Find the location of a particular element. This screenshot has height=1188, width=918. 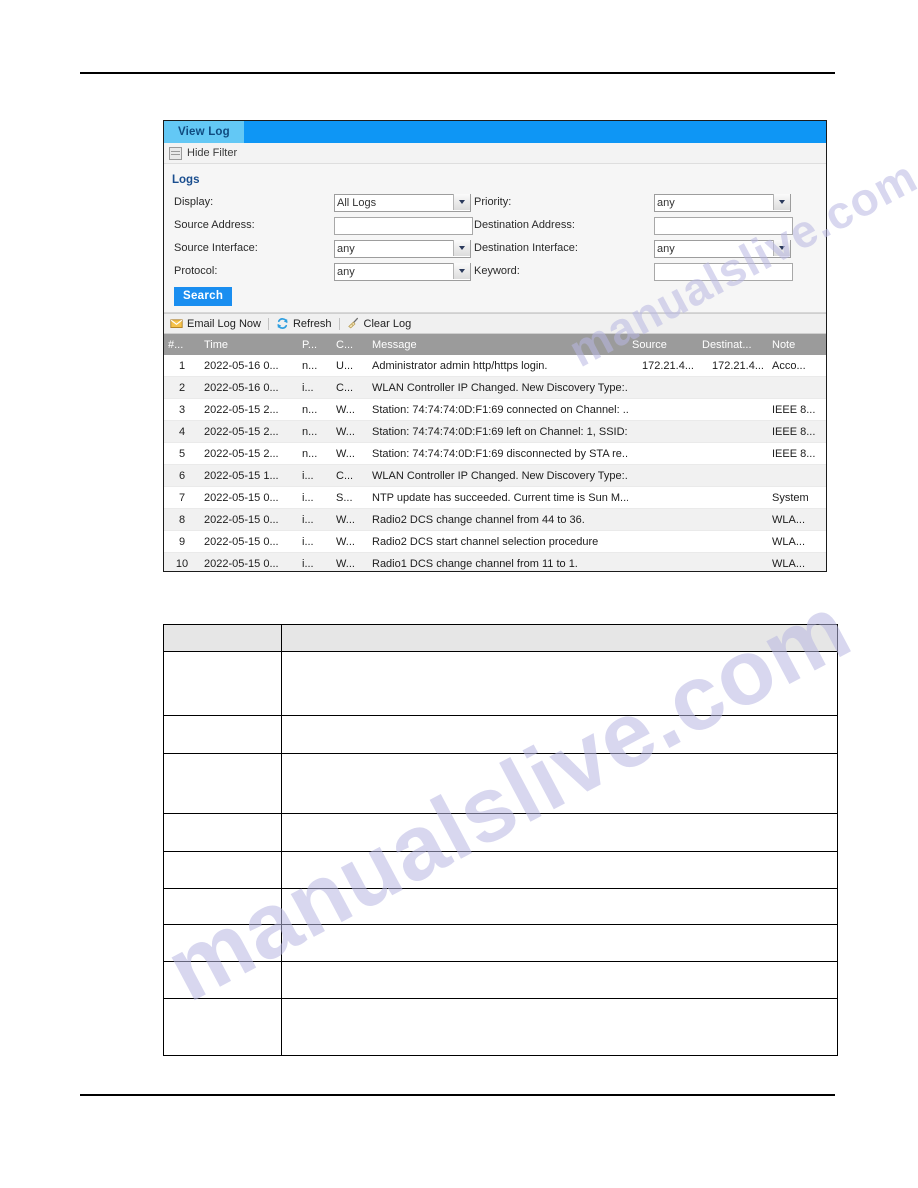

refresh-button: Refresh is located at coordinates (307, 323).